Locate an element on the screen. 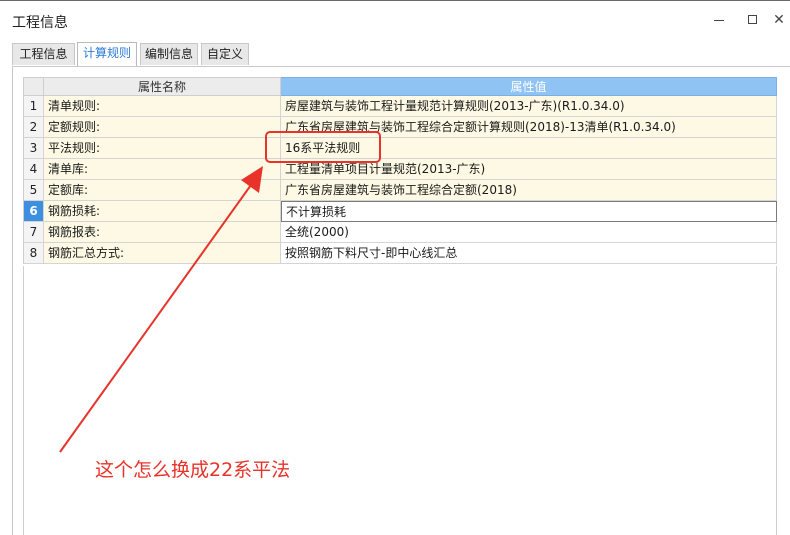 The image size is (790, 535). annotation-text: 这个怎么换成22系平法 is located at coordinates (193, 470).